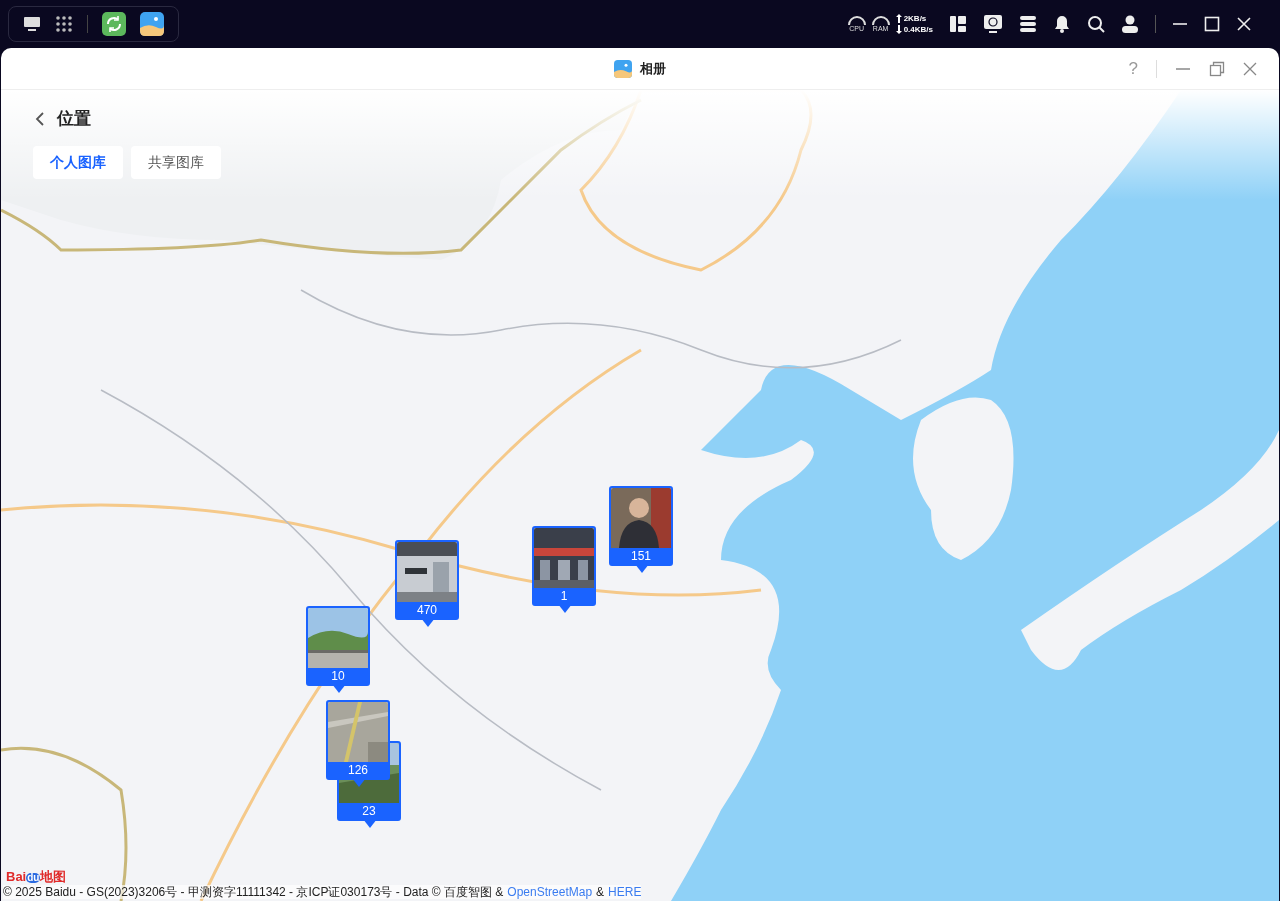 The height and width of the screenshot is (901, 1280). Describe the element at coordinates (993, 24) in the screenshot. I see `globe-monitor-icon` at that location.